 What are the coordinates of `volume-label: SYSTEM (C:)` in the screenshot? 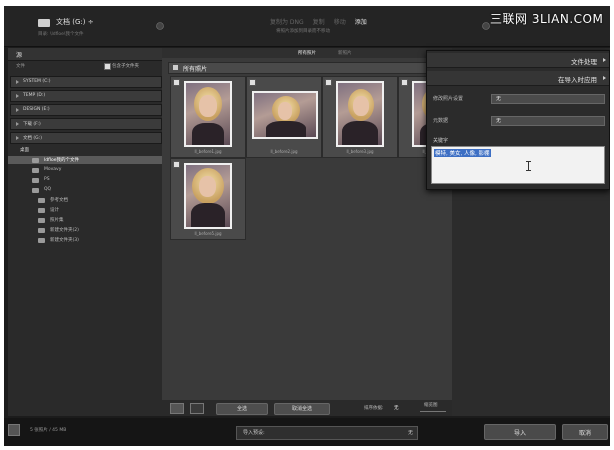 It's located at (37, 81).